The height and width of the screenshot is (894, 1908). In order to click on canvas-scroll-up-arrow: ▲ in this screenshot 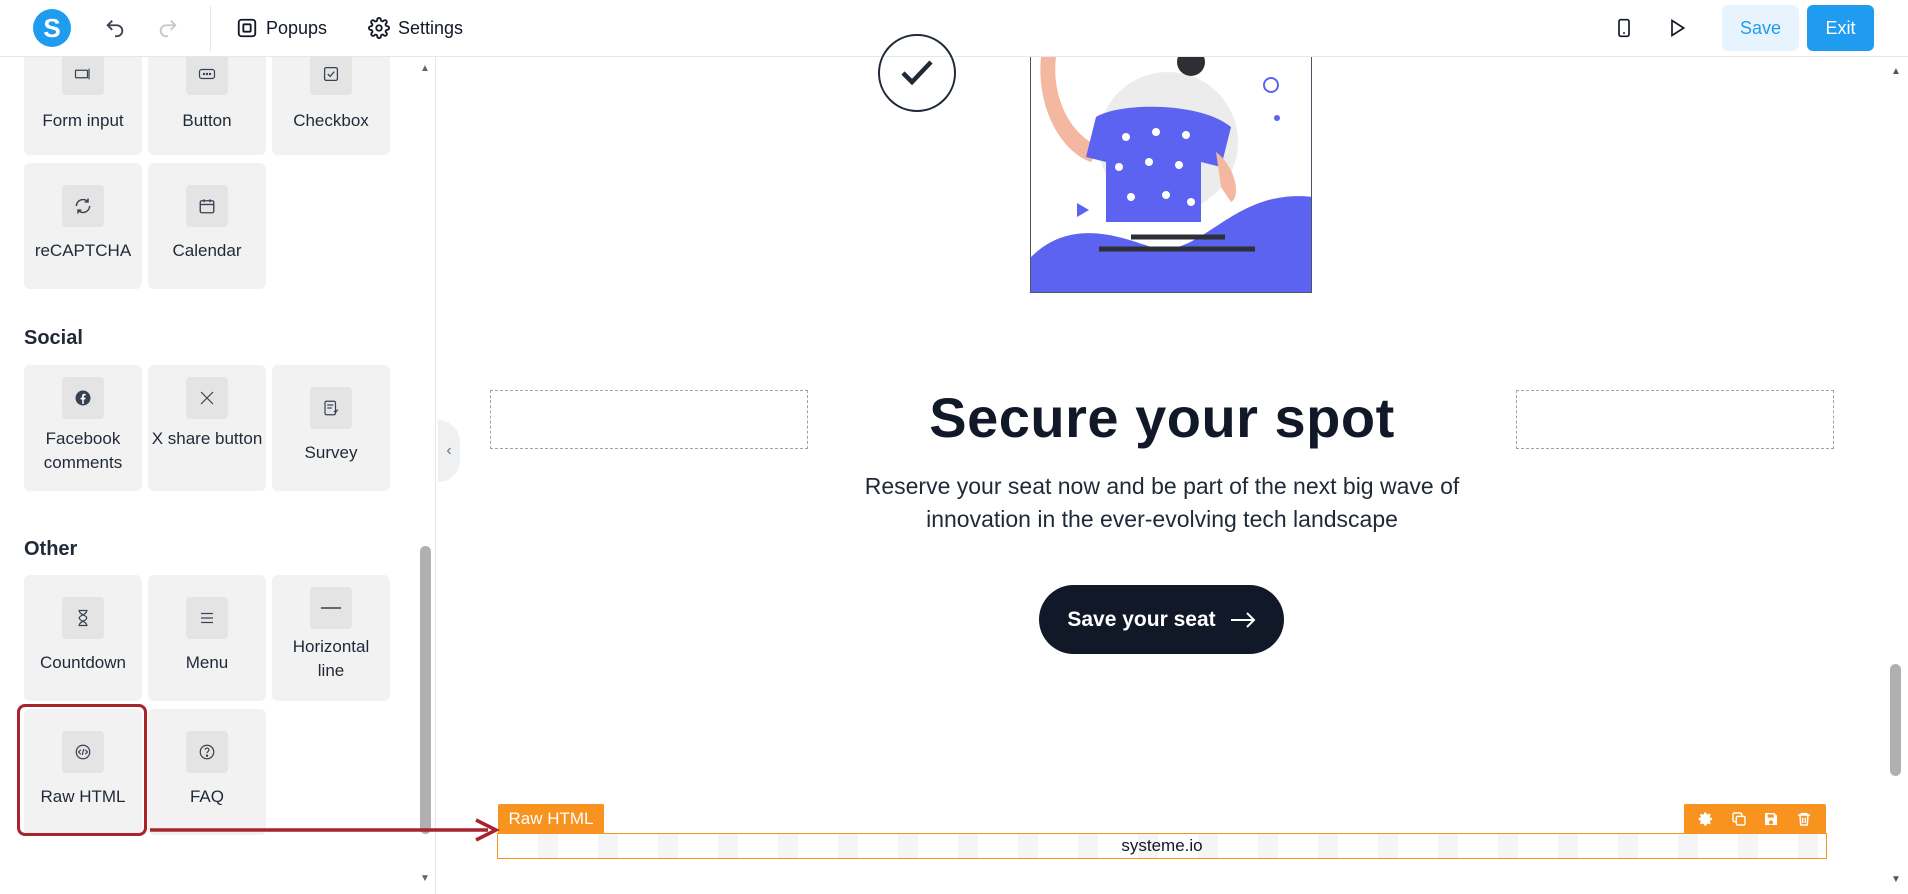, I will do `click(1896, 71)`.